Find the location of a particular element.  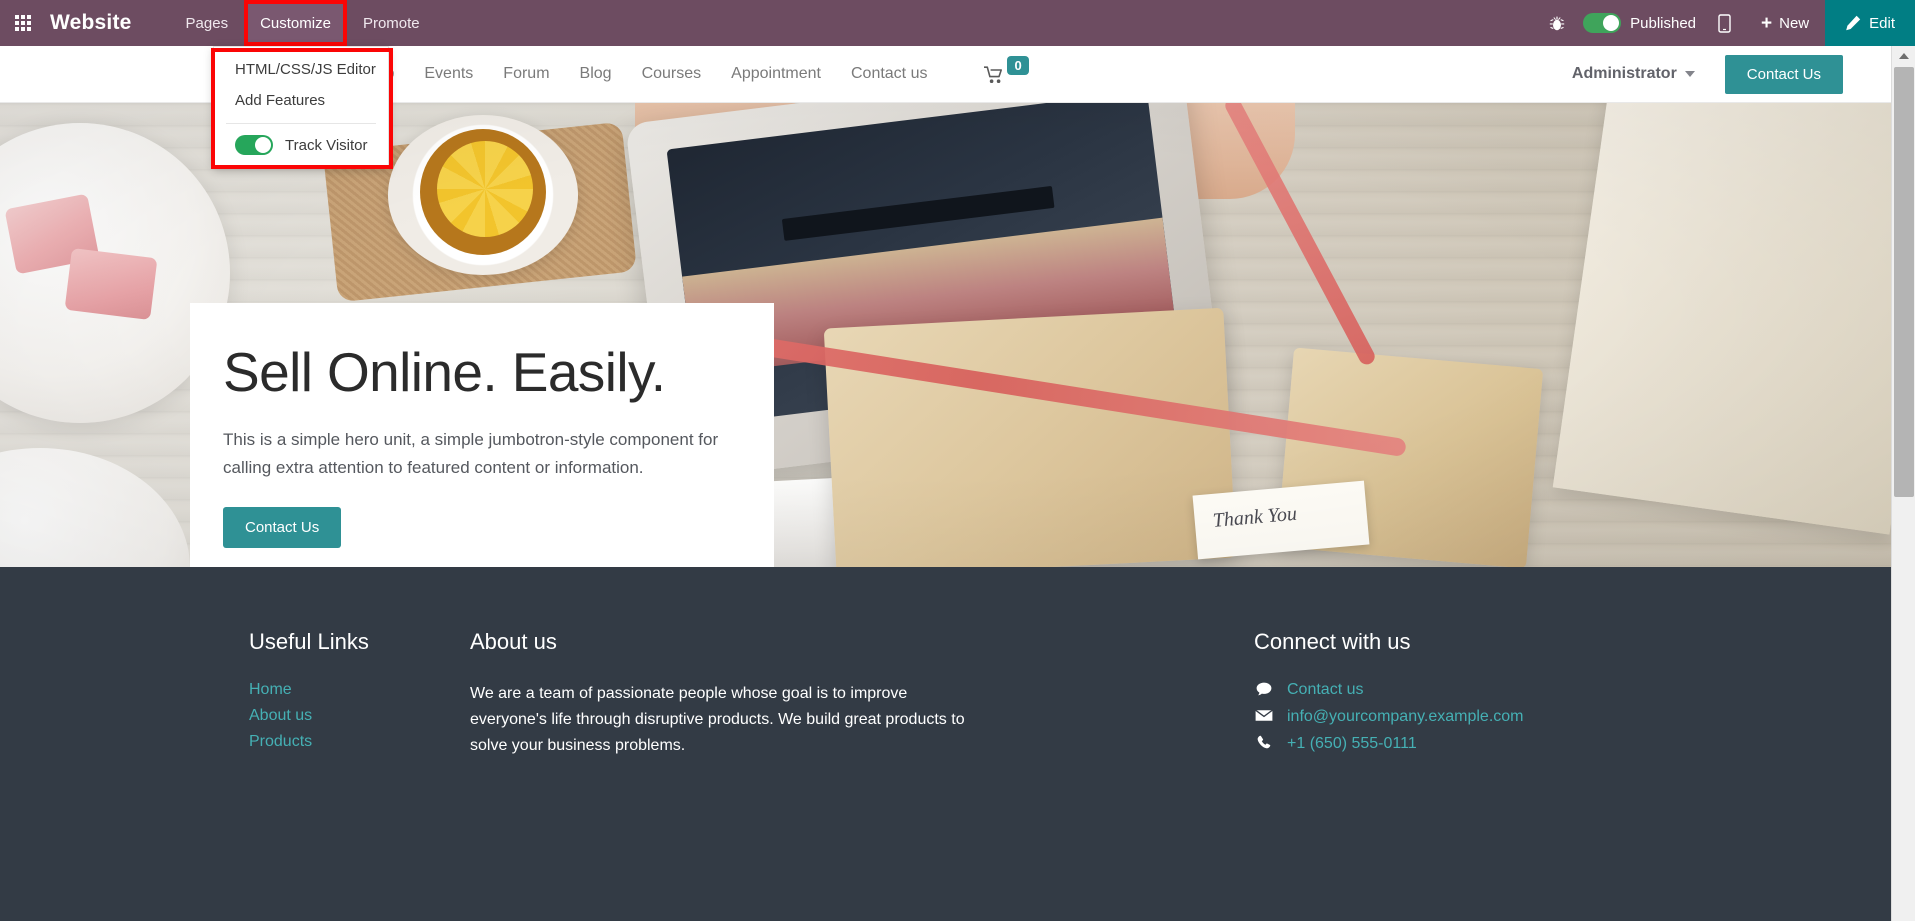

shopping-cart-icon is located at coordinates (994, 77).